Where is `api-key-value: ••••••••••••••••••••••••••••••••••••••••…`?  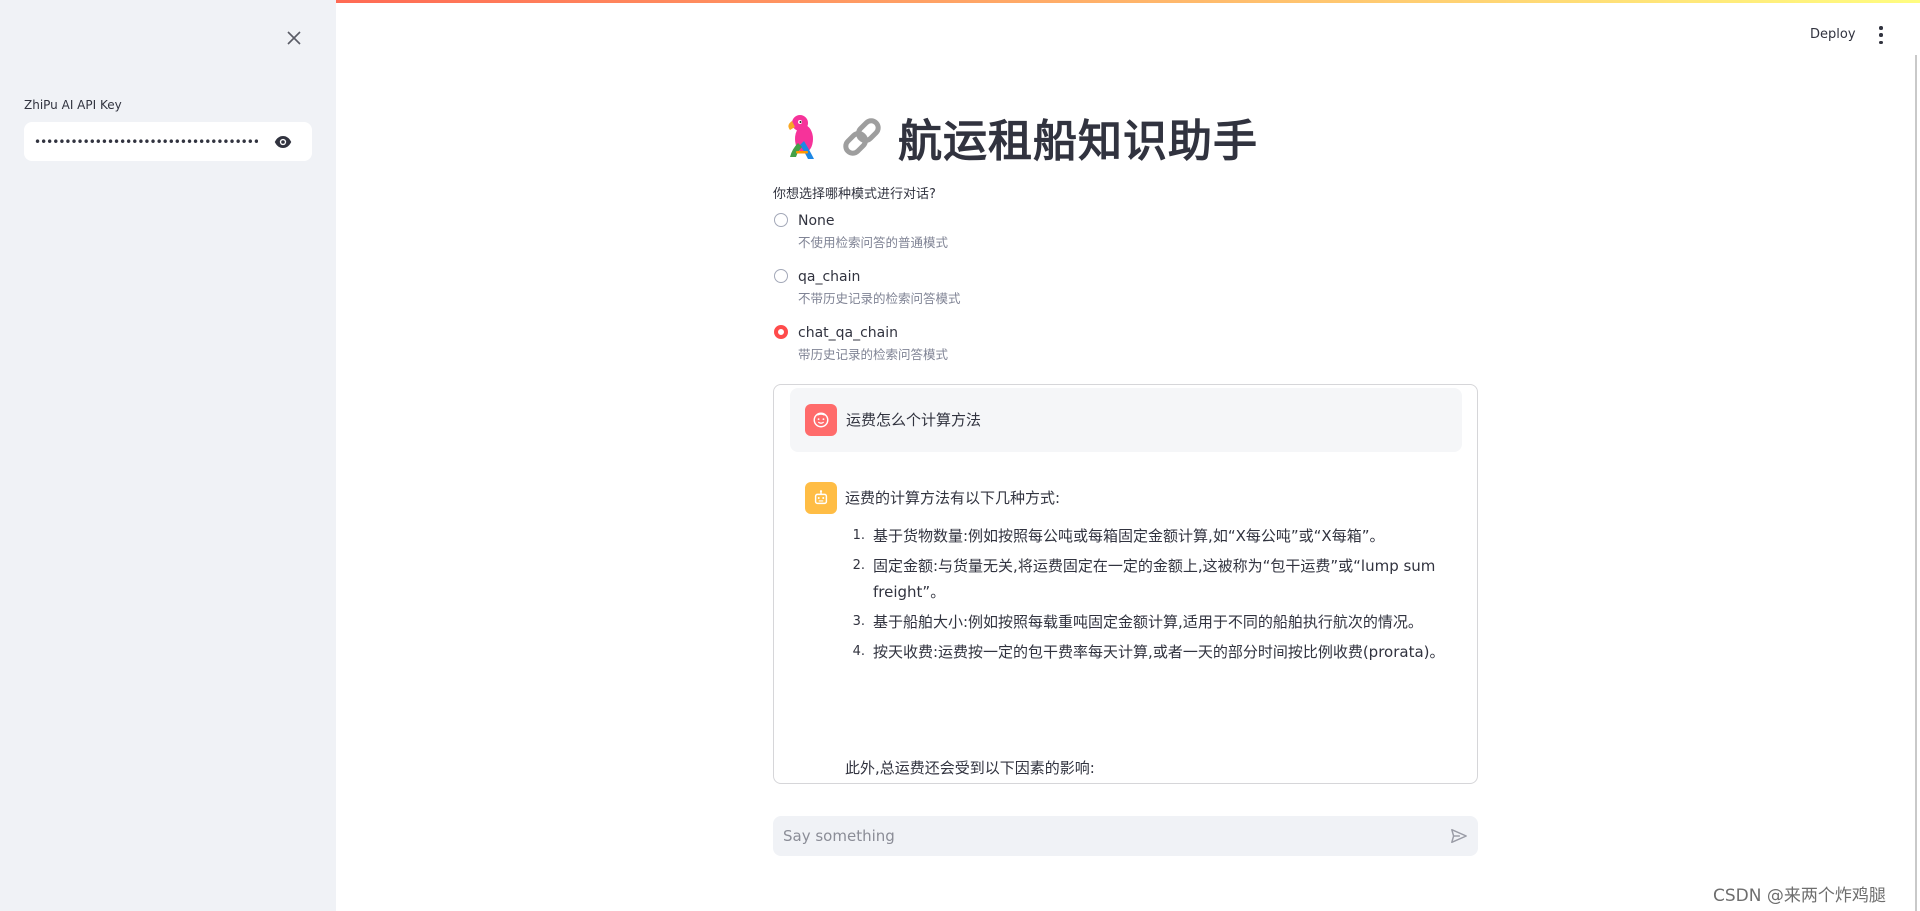
api-key-value: ••••••••••••••••••••••••••••••••••••••••… is located at coordinates (146, 141).